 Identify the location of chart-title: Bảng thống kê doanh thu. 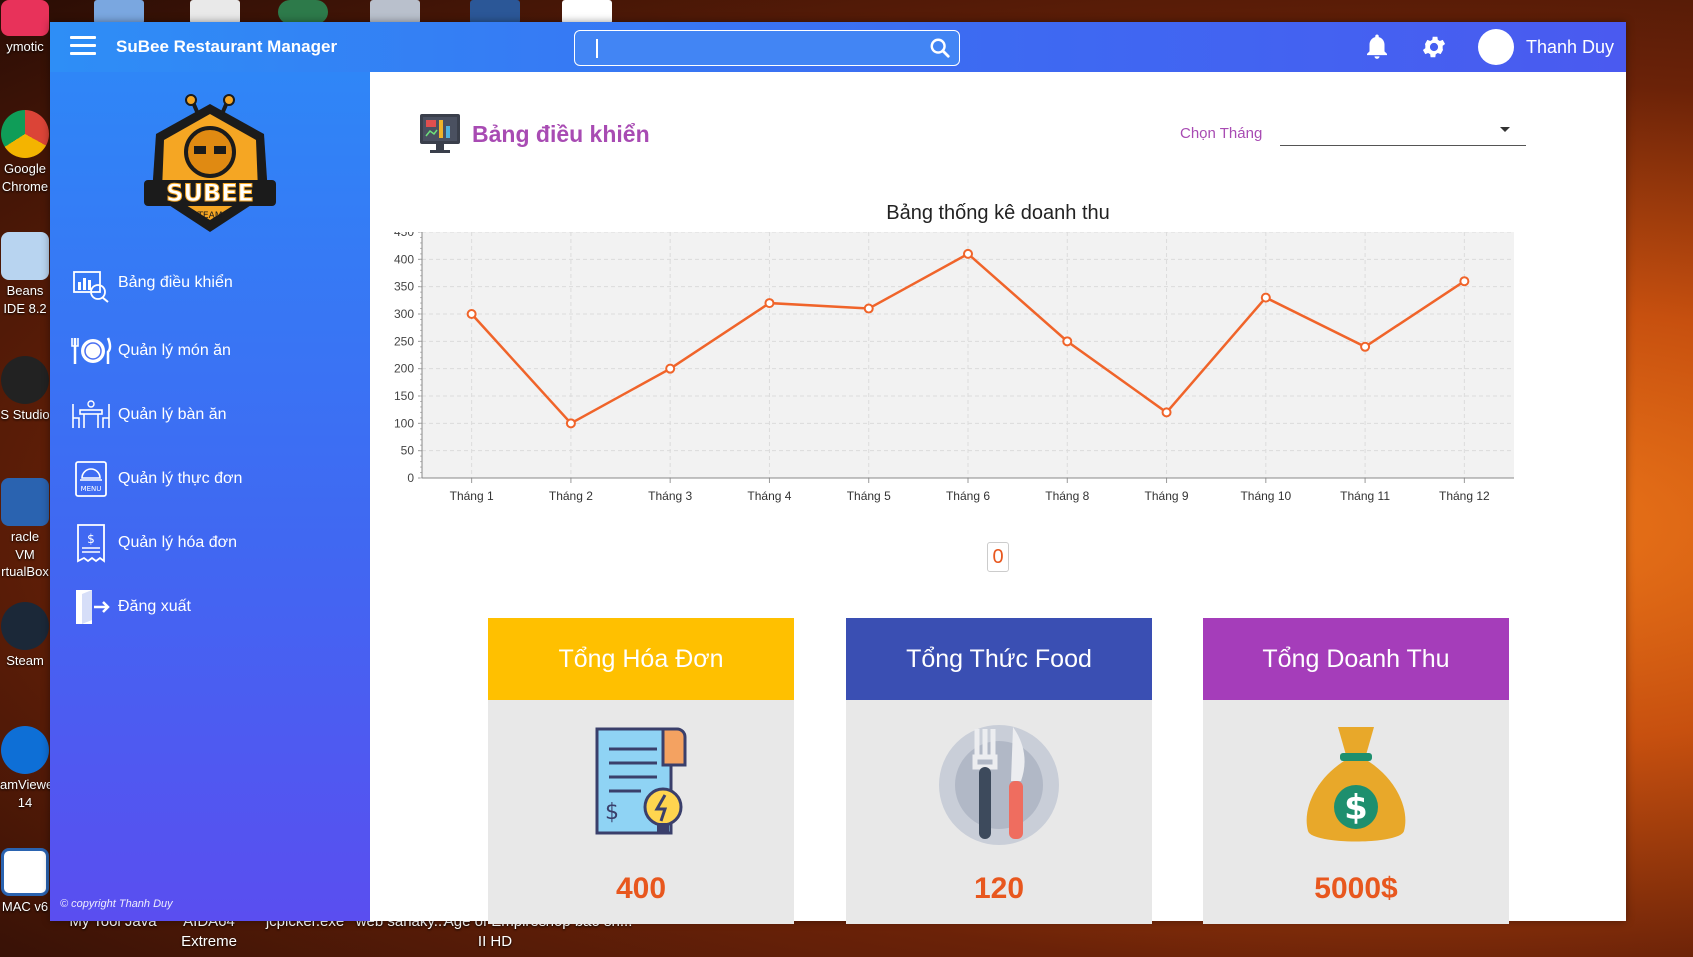
(998, 213).